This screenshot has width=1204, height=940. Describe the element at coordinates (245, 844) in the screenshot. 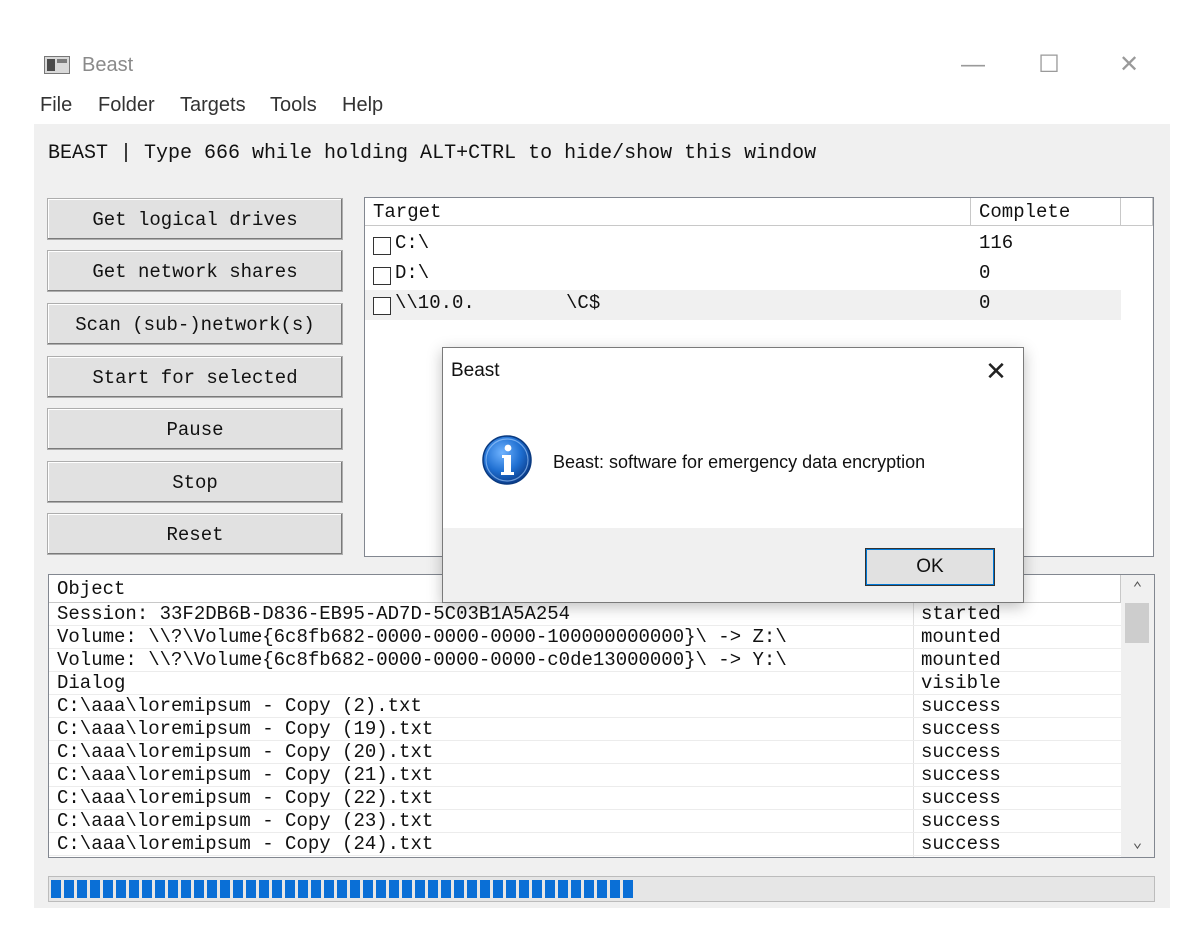

I see `log-object: C:\aaa\loremipsum - Copy (24).txt` at that location.